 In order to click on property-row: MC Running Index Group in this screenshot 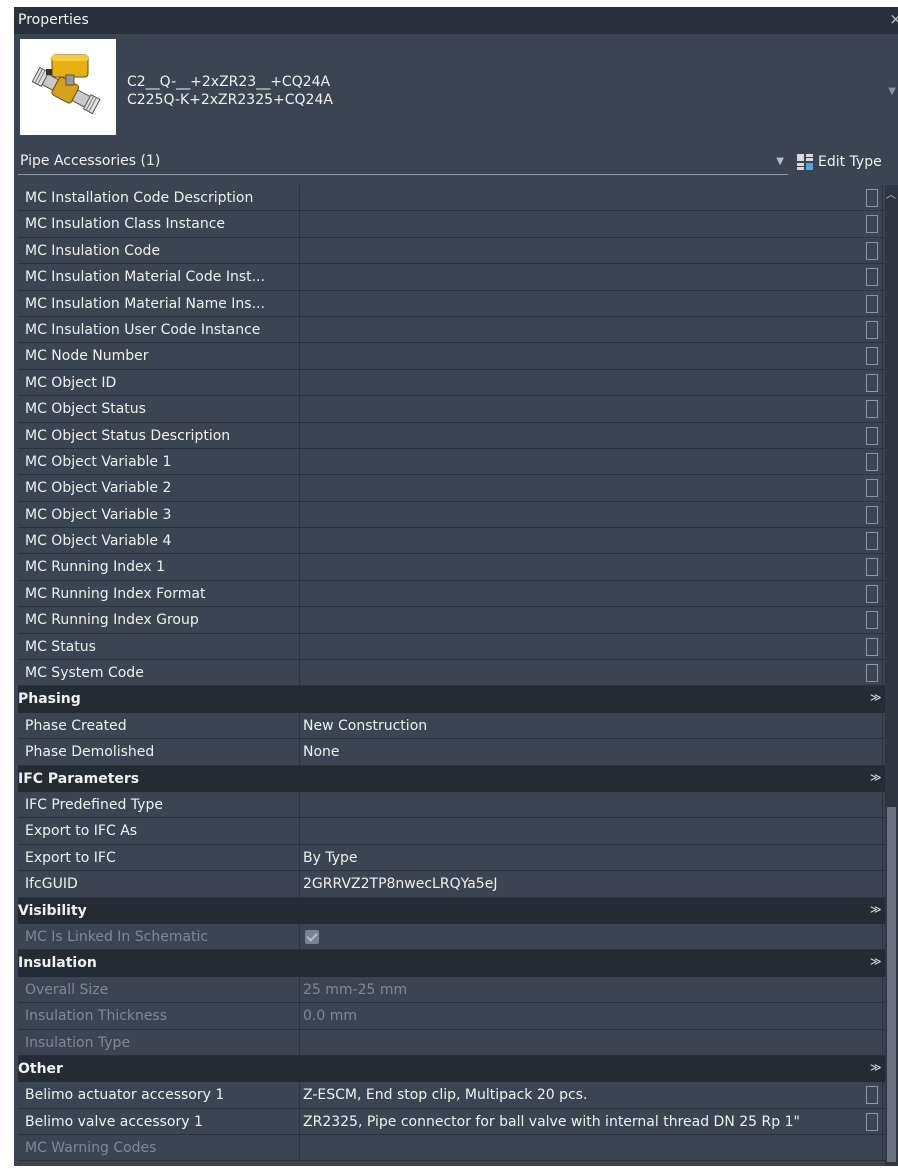, I will do `click(458, 620)`.